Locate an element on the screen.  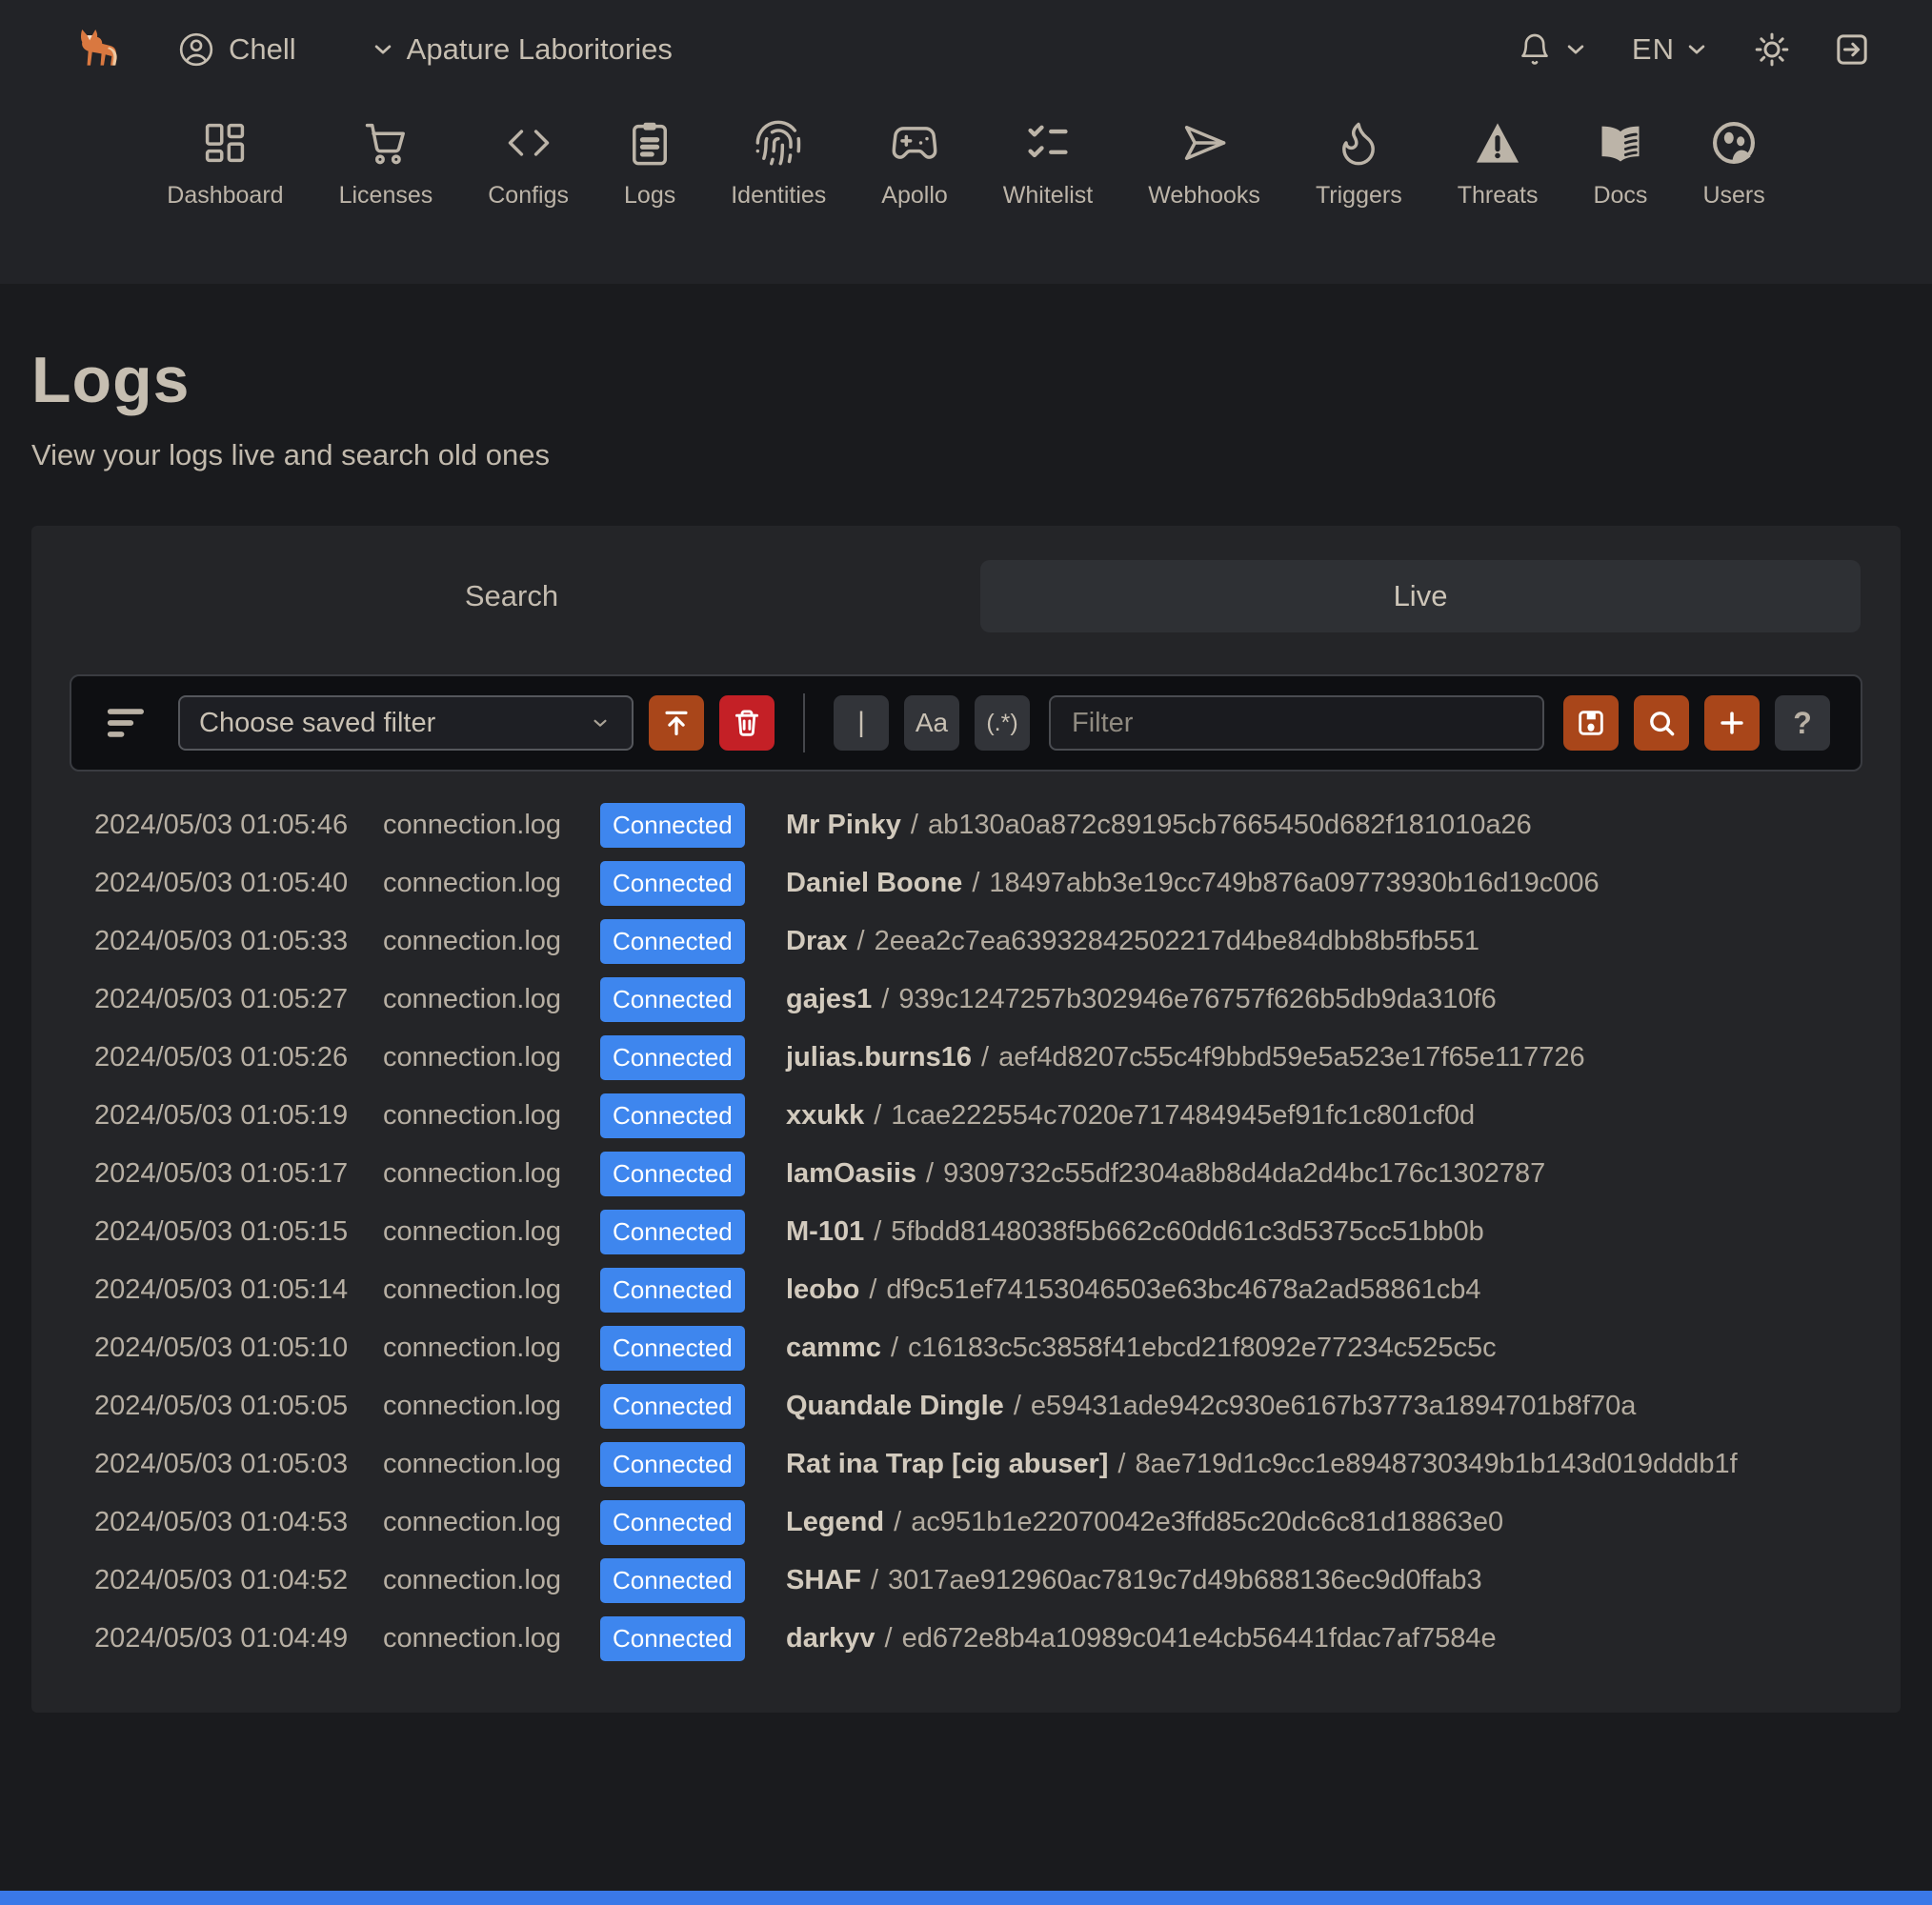
log-hash: 1cae222554c7020e717484945ef91fc1c801cf0d is located at coordinates (1183, 1115).